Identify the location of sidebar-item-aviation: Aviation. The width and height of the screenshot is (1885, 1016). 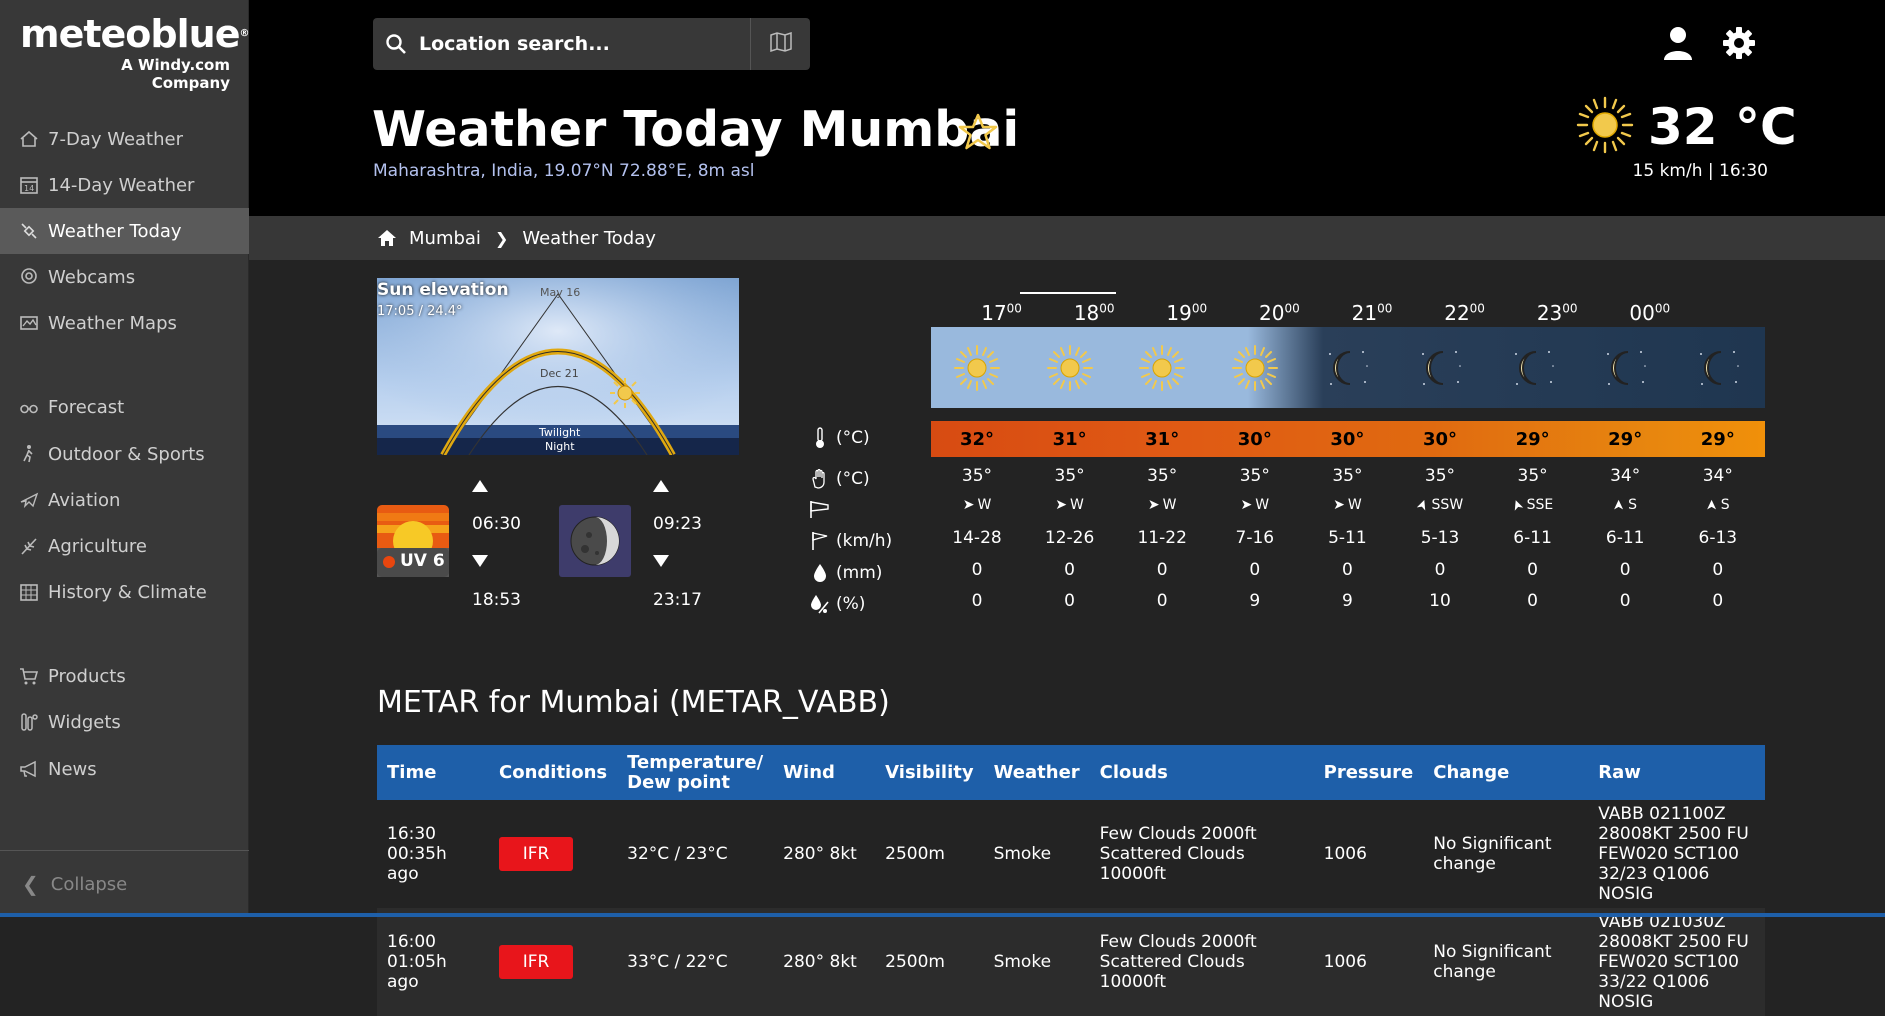
(124, 500).